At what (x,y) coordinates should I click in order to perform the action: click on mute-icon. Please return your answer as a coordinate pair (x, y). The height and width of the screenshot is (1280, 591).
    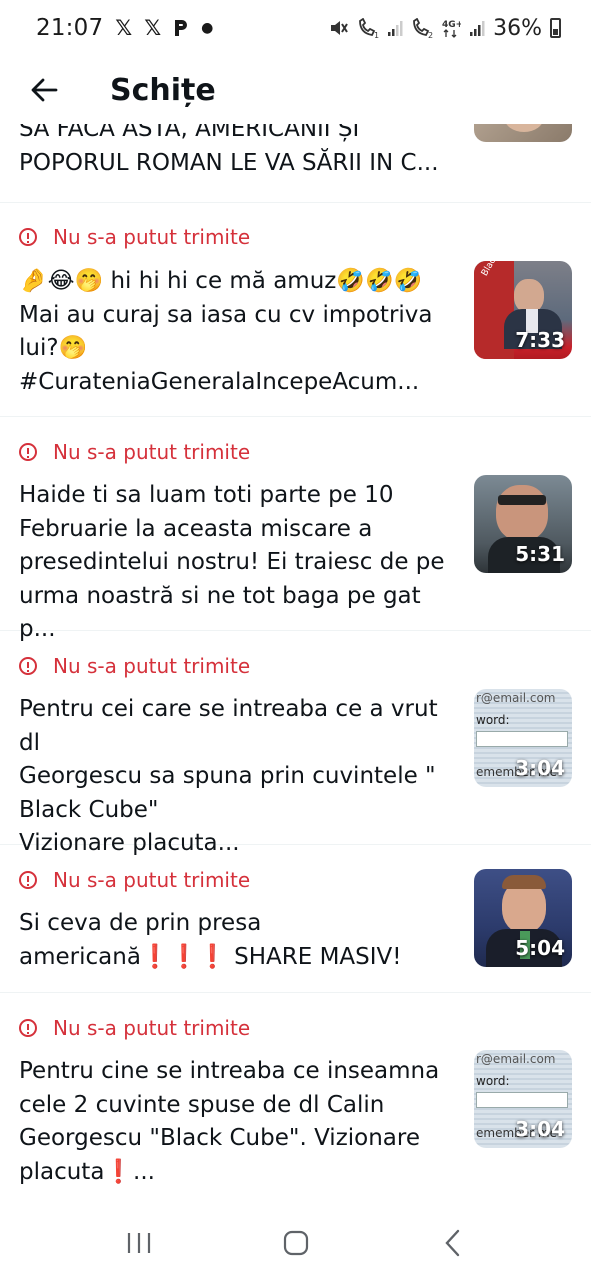
    Looking at the image, I should click on (339, 28).